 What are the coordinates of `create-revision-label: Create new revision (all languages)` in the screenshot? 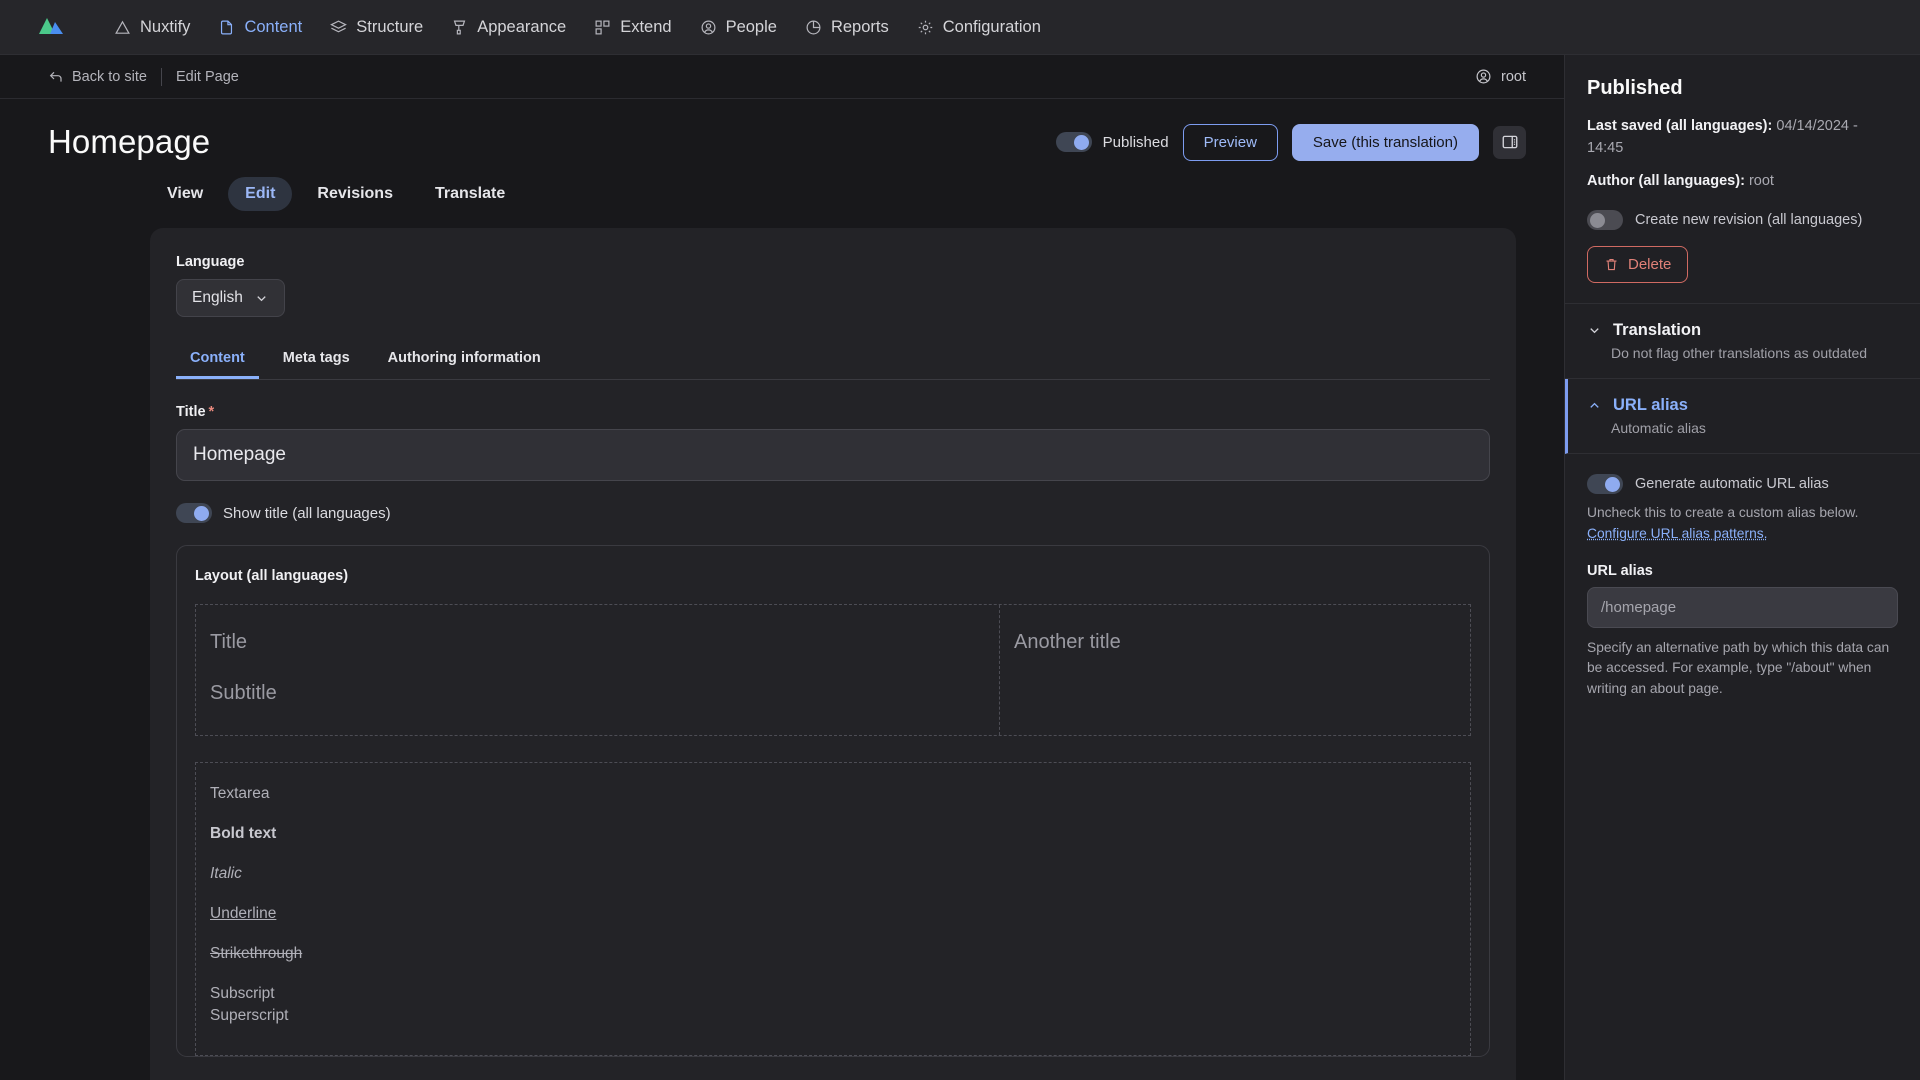 It's located at (1749, 220).